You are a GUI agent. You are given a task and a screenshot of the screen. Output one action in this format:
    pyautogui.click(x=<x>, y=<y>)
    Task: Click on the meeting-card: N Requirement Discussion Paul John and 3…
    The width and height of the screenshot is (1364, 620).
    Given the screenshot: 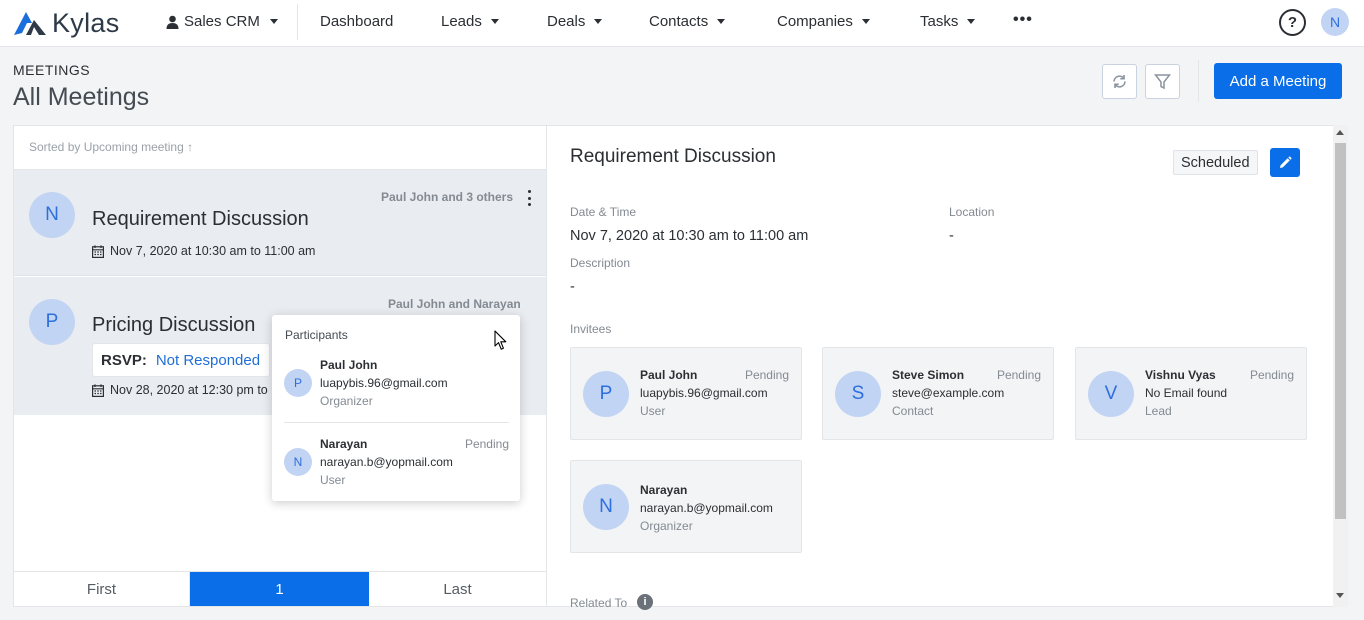 What is the action you would take?
    pyautogui.click(x=280, y=223)
    